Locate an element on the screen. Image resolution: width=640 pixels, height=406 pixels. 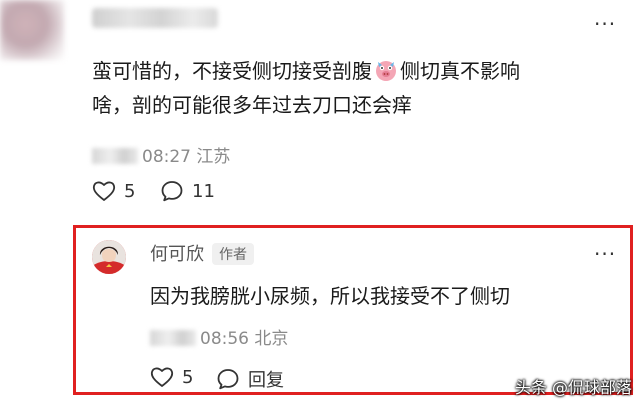
comment-time: 08:27 is located at coordinates (166, 157).